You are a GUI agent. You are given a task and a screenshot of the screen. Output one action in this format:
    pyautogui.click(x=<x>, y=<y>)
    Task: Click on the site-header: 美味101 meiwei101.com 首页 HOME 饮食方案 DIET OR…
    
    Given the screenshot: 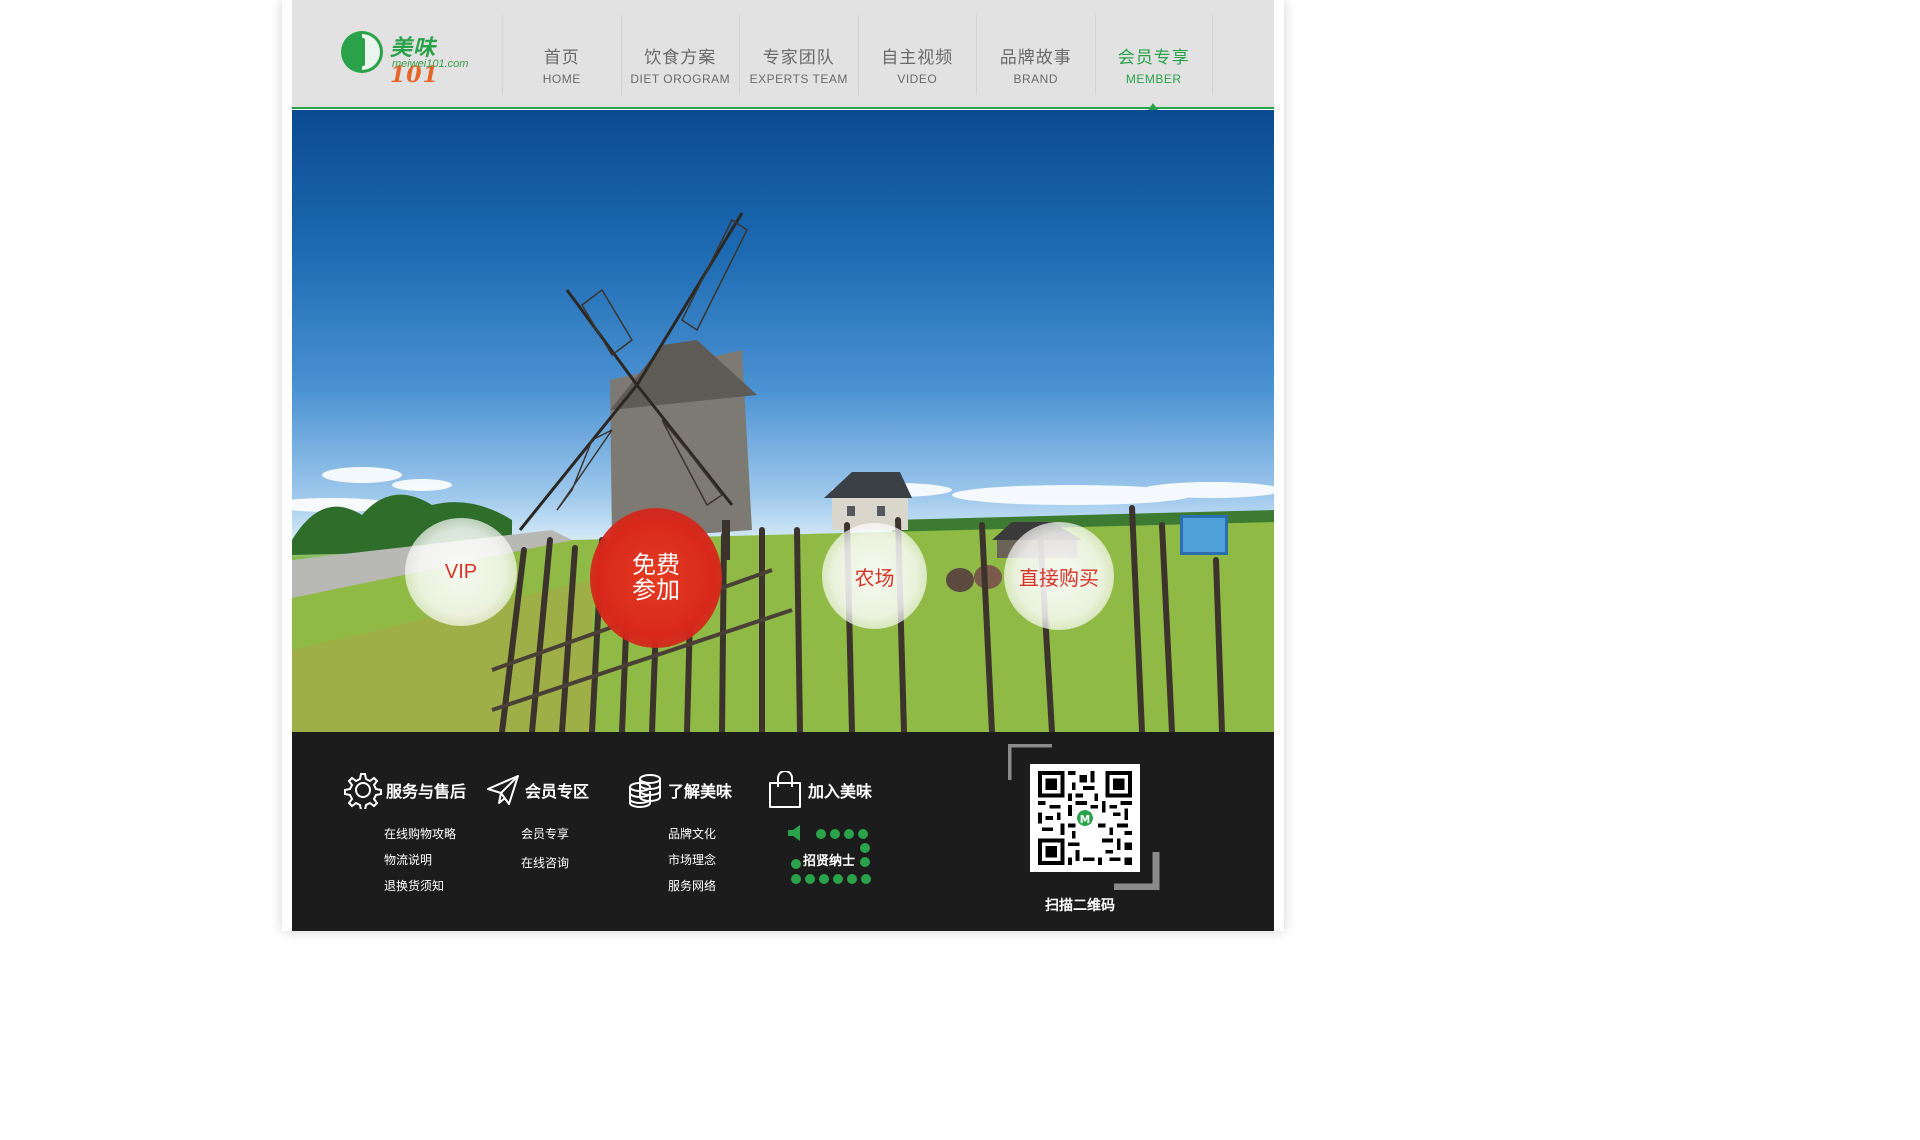 What is the action you would take?
    pyautogui.click(x=783, y=55)
    